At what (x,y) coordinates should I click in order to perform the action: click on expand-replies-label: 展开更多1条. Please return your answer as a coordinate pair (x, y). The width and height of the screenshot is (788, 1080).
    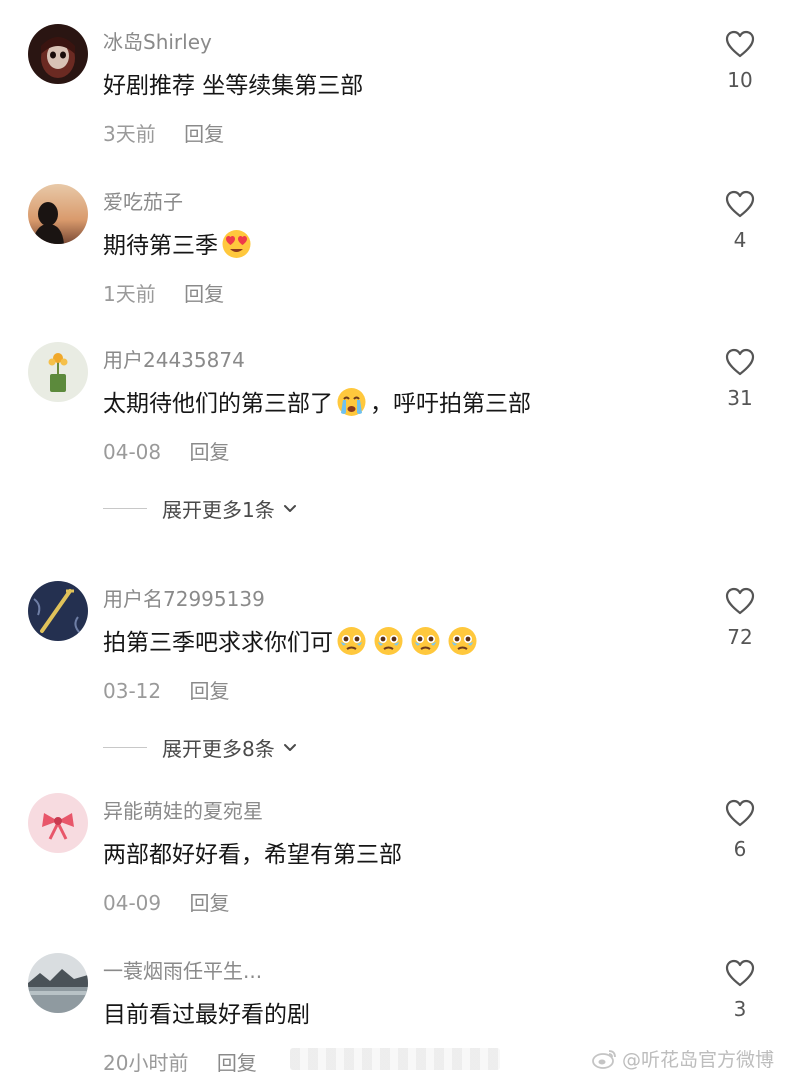
    Looking at the image, I should click on (218, 510).